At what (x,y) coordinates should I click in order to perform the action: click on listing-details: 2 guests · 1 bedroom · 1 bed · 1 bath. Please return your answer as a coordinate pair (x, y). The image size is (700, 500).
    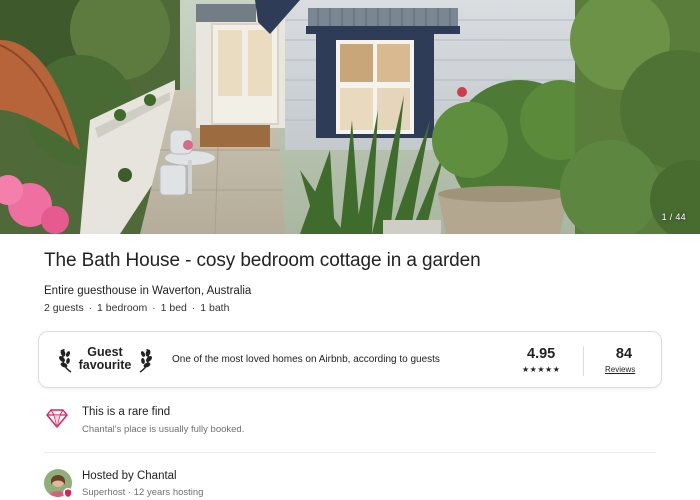
    Looking at the image, I should click on (136, 308).